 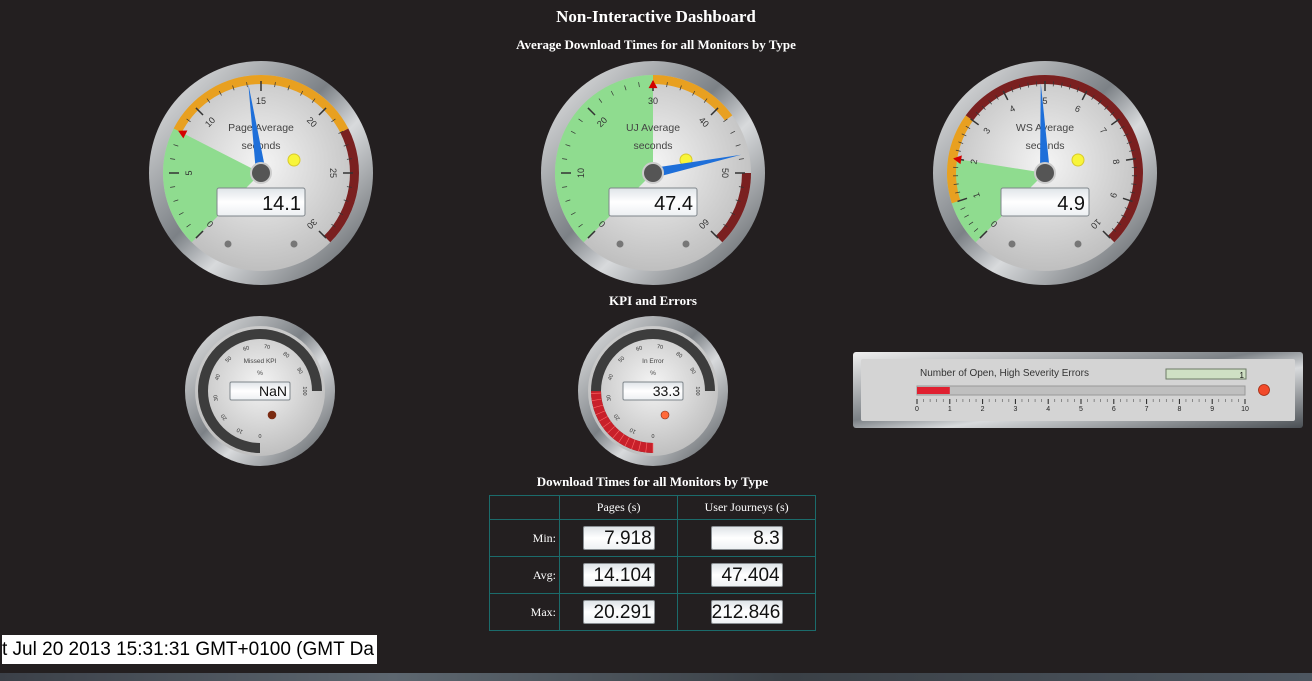 What do you see at coordinates (1048, 409) in the screenshot?
I see `bargraph-tick-label: 4` at bounding box center [1048, 409].